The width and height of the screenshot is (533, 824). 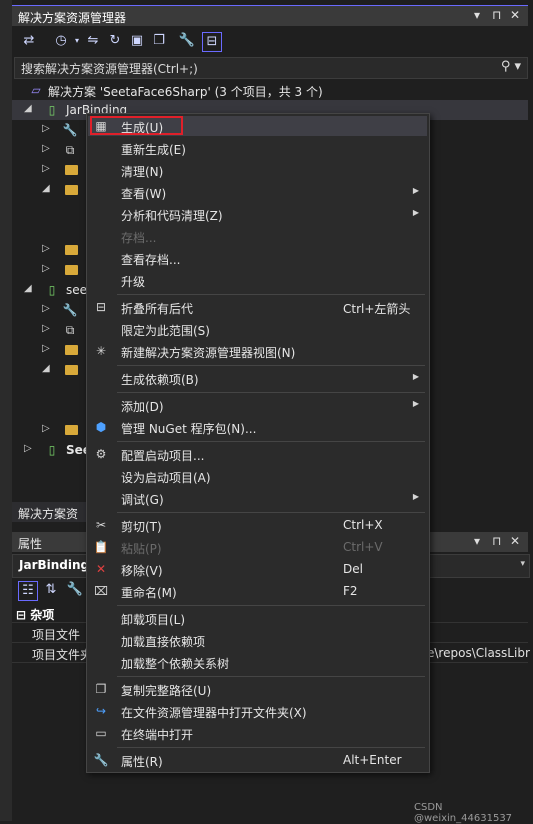 I want to click on show-all-files-icon: ❐, so click(x=159, y=41).